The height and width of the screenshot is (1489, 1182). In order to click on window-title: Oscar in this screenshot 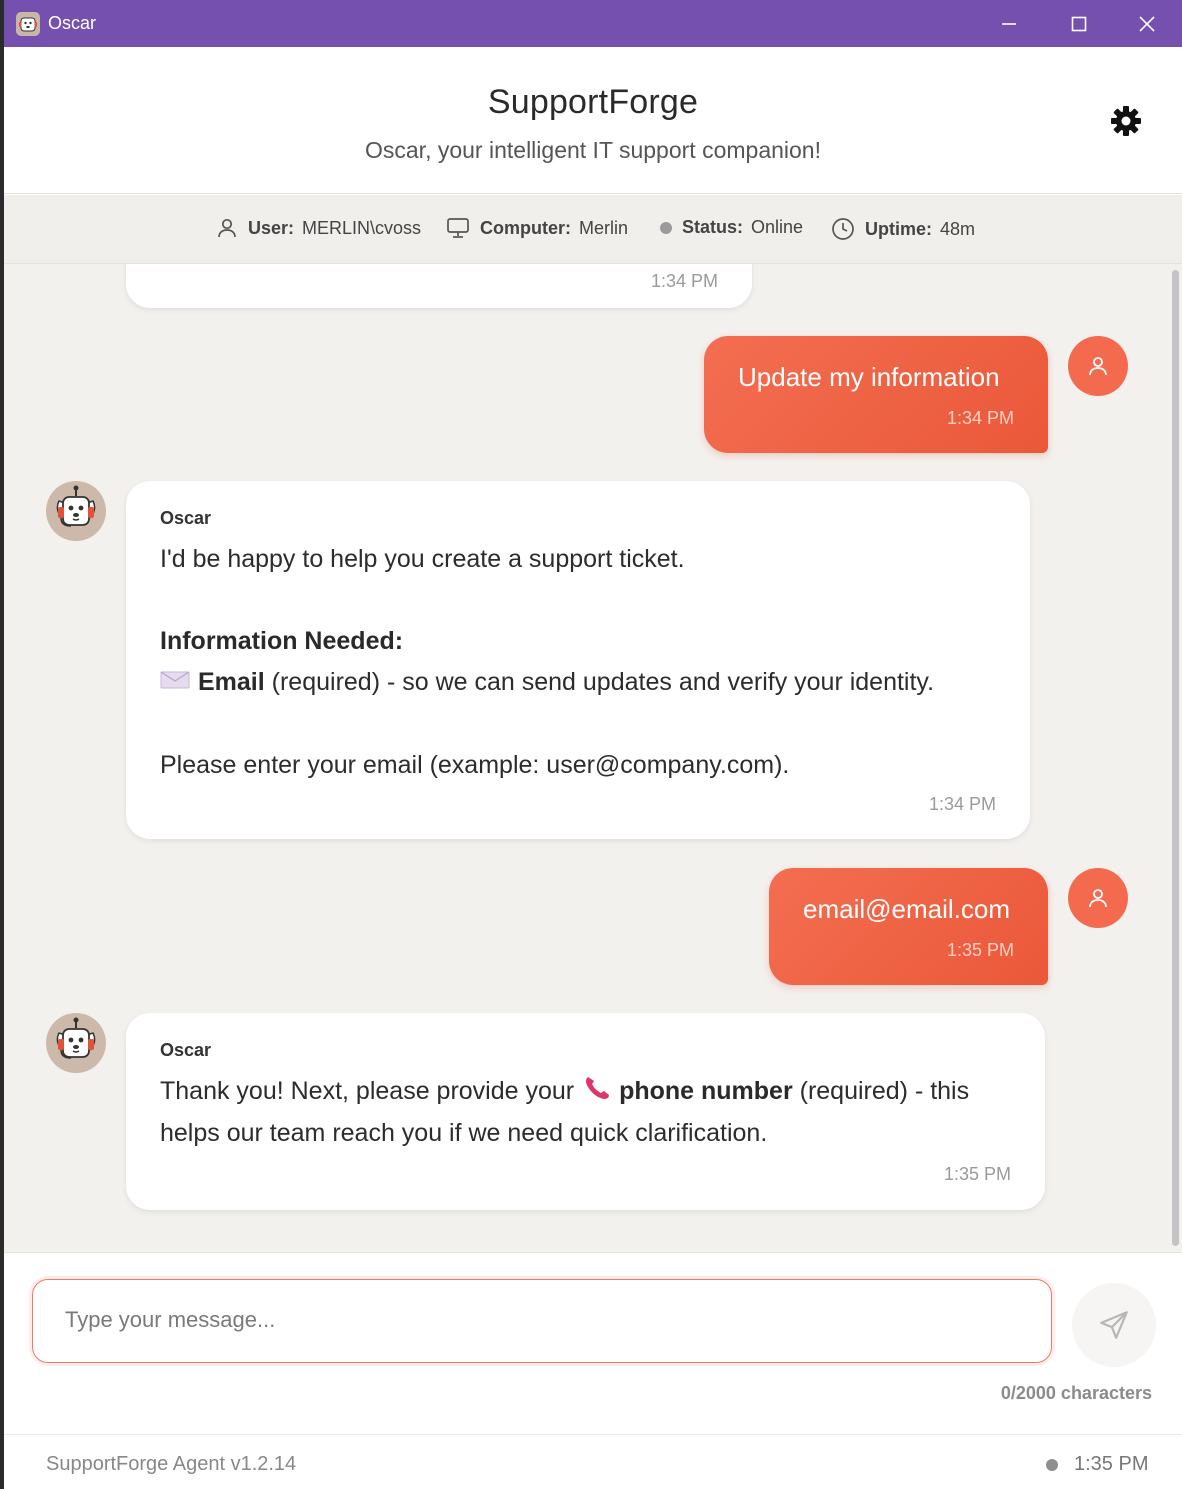, I will do `click(72, 23)`.